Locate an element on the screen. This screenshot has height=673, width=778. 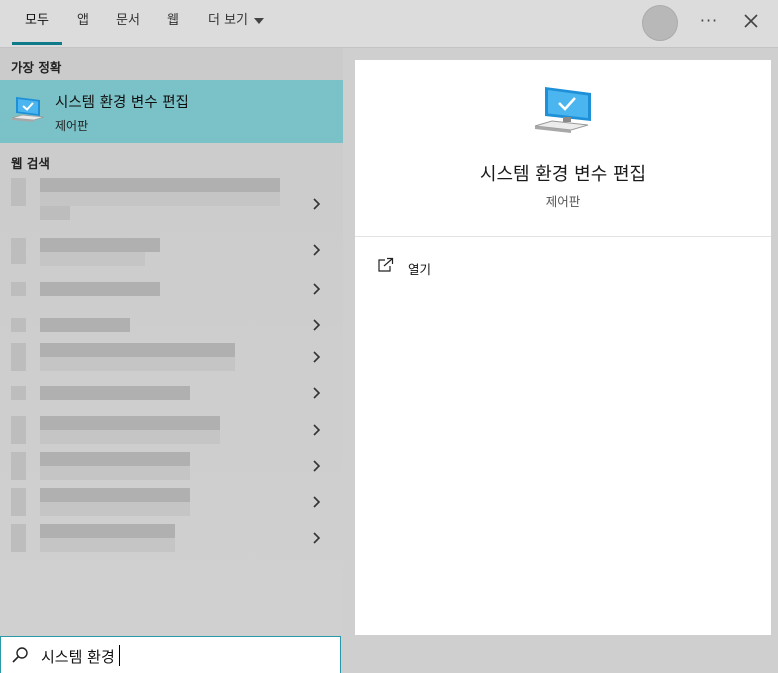
search-box: 시스템 환경 is located at coordinates (170, 654).